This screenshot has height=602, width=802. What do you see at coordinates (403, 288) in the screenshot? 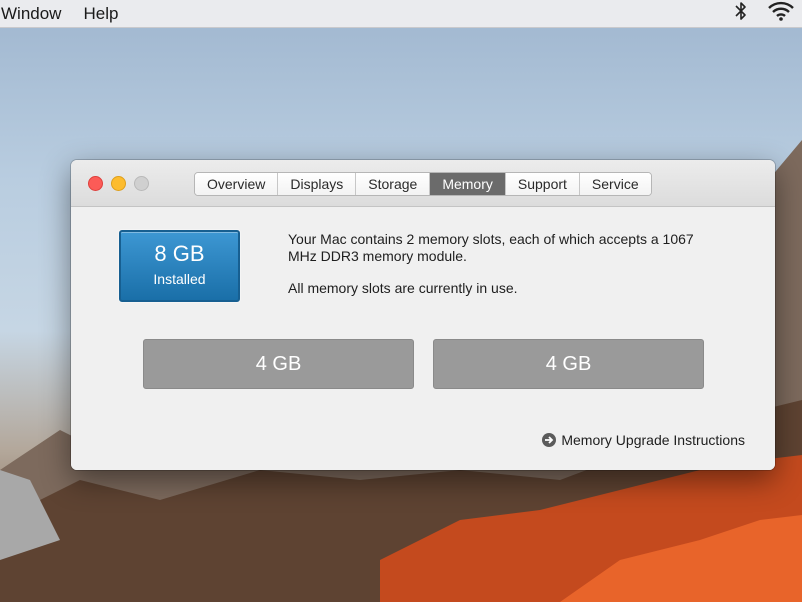
I see `memory-slots-status: All memory slots are currently in use.` at bounding box center [403, 288].